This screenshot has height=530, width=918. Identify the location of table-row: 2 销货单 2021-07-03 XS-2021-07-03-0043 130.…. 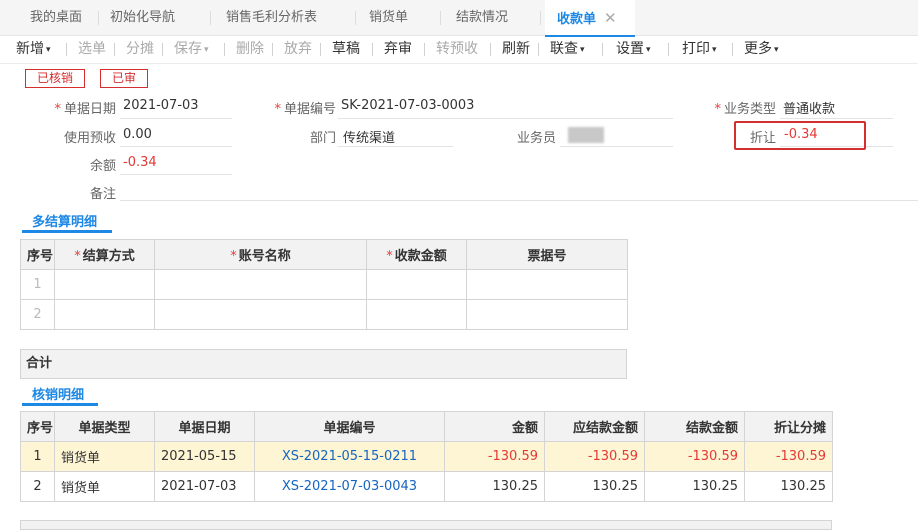
(426, 486).